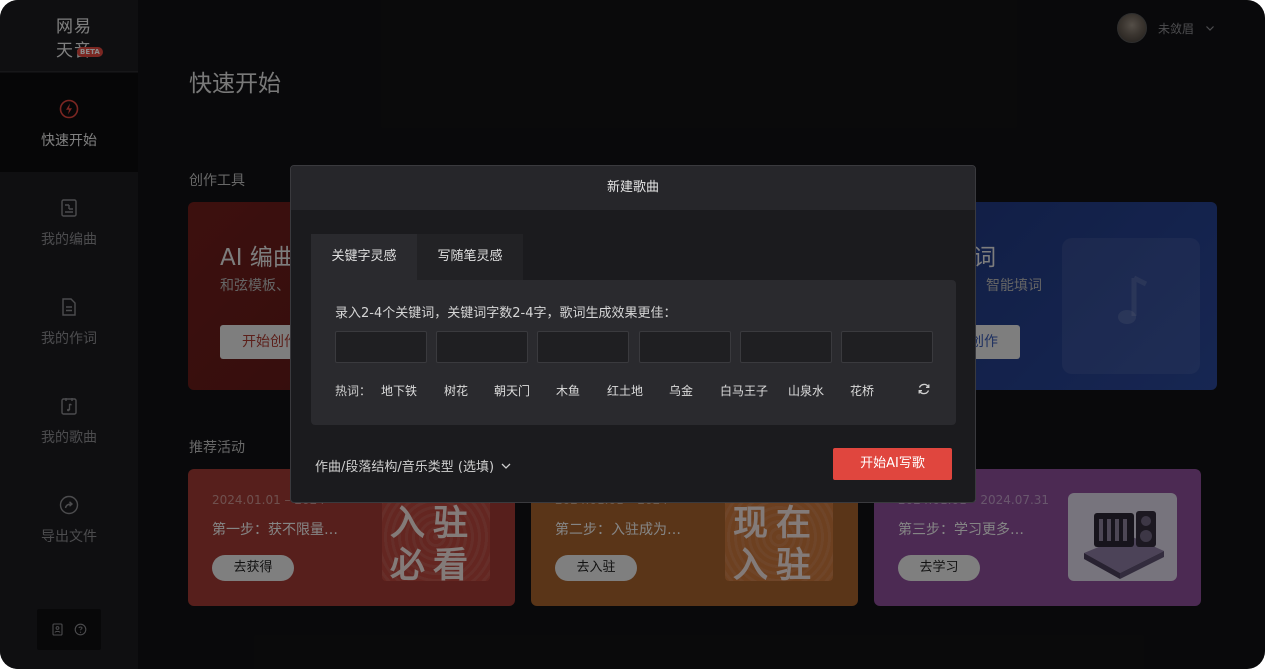 This screenshot has height=669, width=1265. I want to click on tab-essay-inspiration: 写随笔灵感, so click(470, 257).